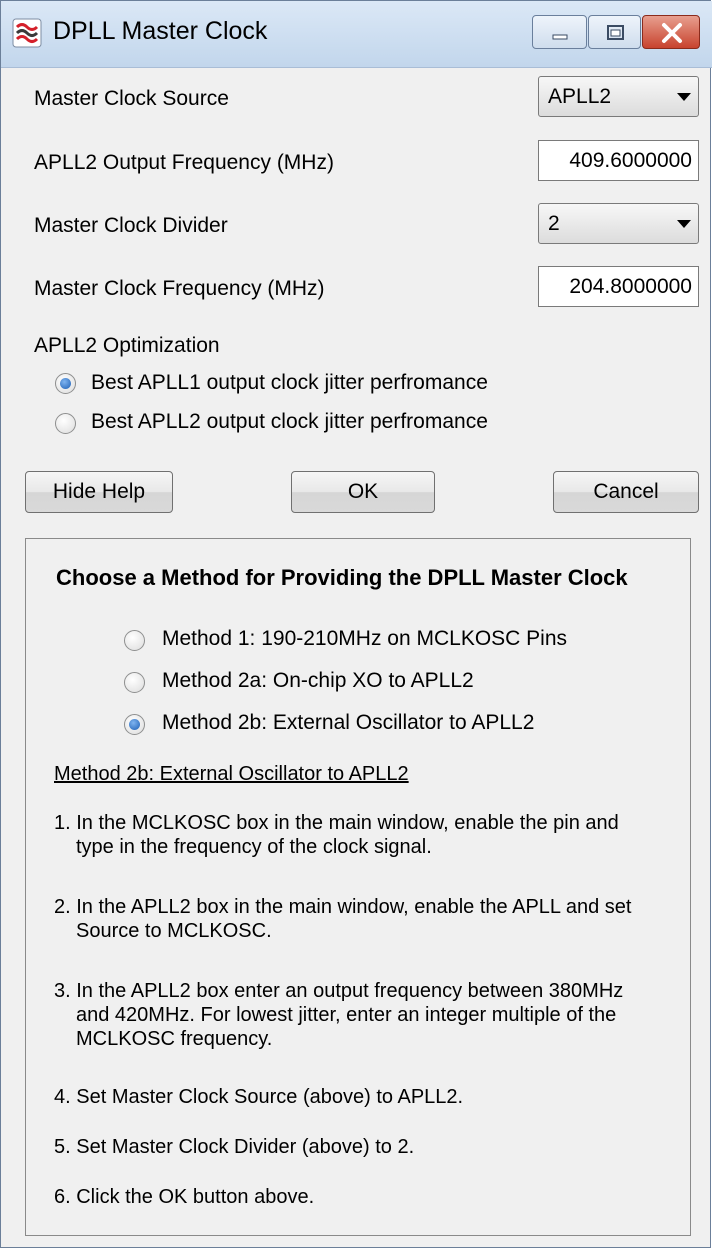 The height and width of the screenshot is (1250, 713). Describe the element at coordinates (179, 288) in the screenshot. I see `master-clock-frequency-label: Master Clock Frequency (MHz)` at that location.